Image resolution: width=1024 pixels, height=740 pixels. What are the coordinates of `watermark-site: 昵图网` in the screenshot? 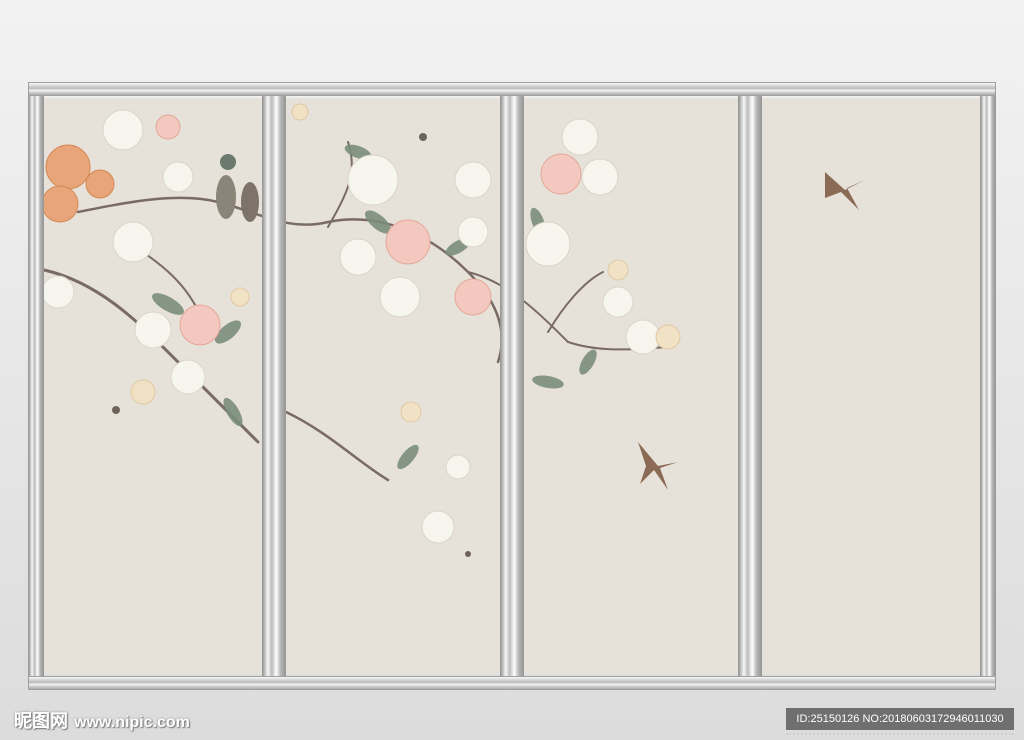 It's located at (41, 721).